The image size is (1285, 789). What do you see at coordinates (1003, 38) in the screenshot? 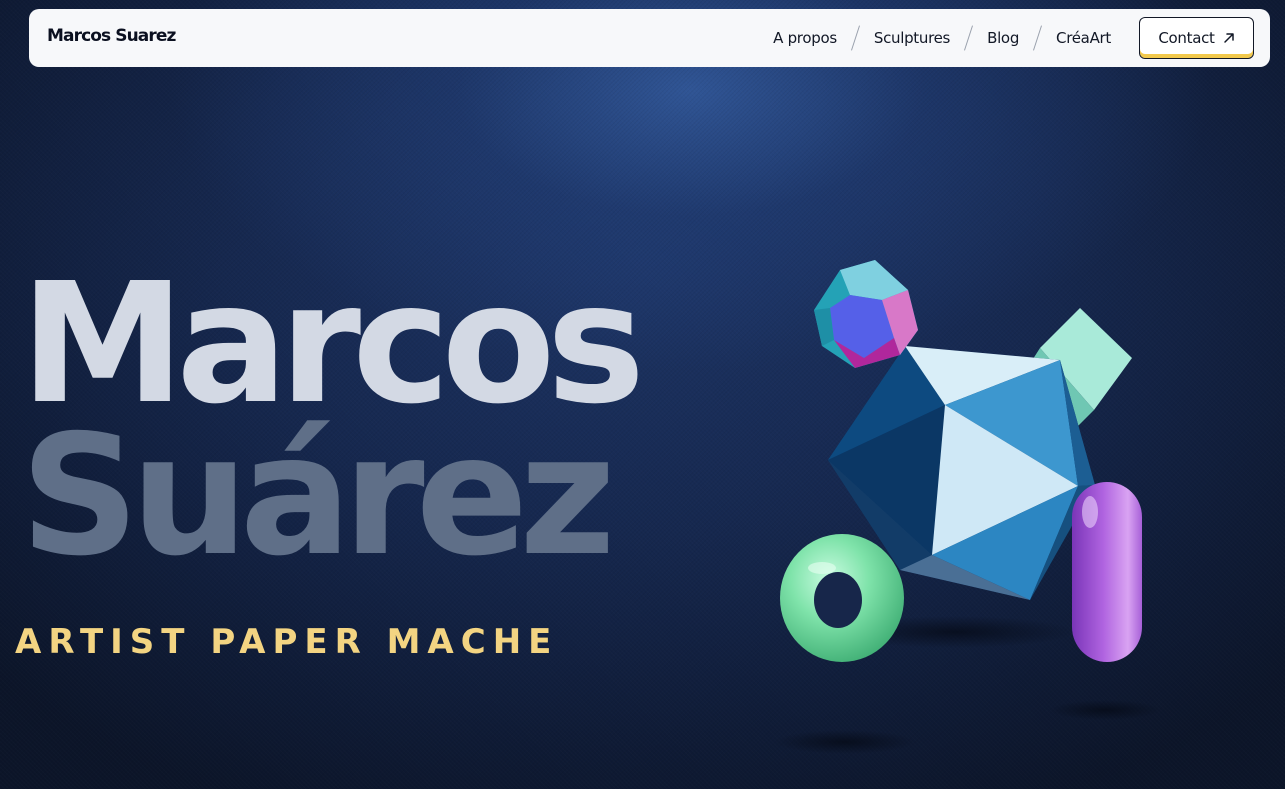
I see `nav-link-blog: Blog` at bounding box center [1003, 38].